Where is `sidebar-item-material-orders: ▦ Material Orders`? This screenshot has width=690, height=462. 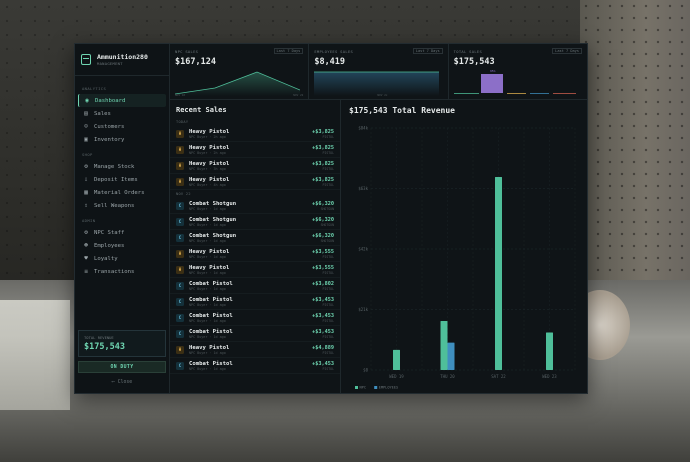 sidebar-item-material-orders: ▦ Material Orders is located at coordinates (122, 192).